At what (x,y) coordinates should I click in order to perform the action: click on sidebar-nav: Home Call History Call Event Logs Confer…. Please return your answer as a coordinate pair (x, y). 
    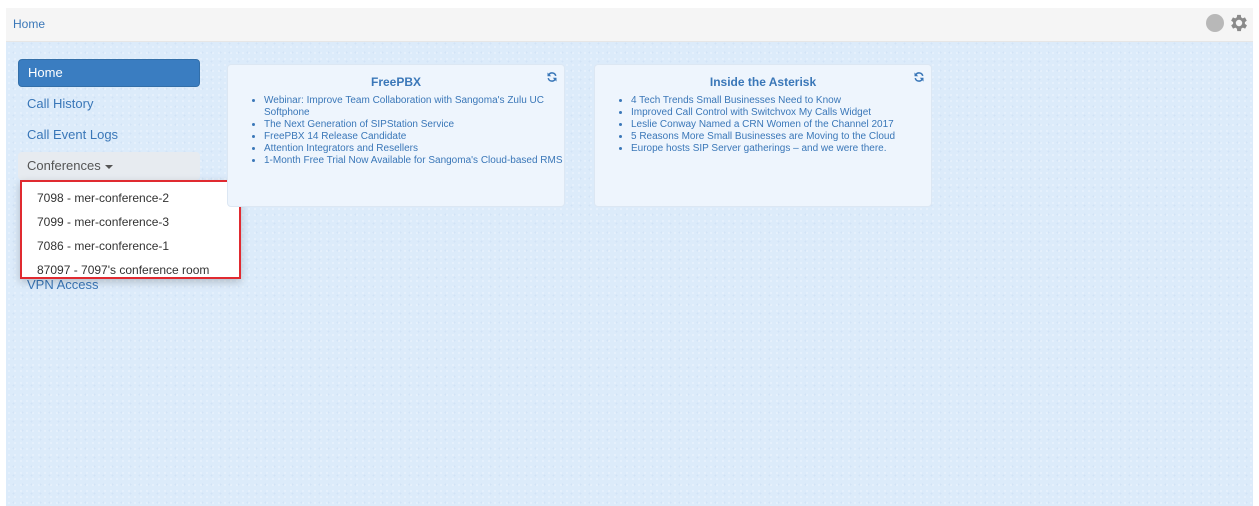
    Looking at the image, I should click on (109, 121).